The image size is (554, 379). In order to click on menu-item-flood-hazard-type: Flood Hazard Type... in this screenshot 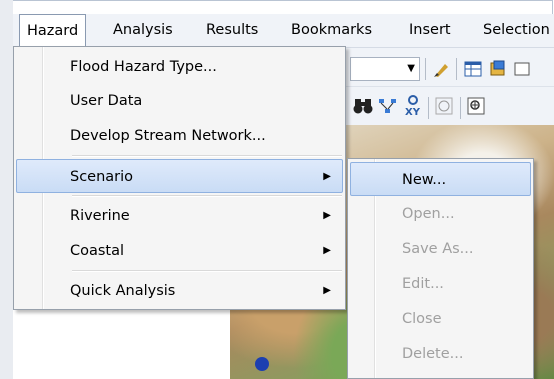, I will do `click(179, 67)`.